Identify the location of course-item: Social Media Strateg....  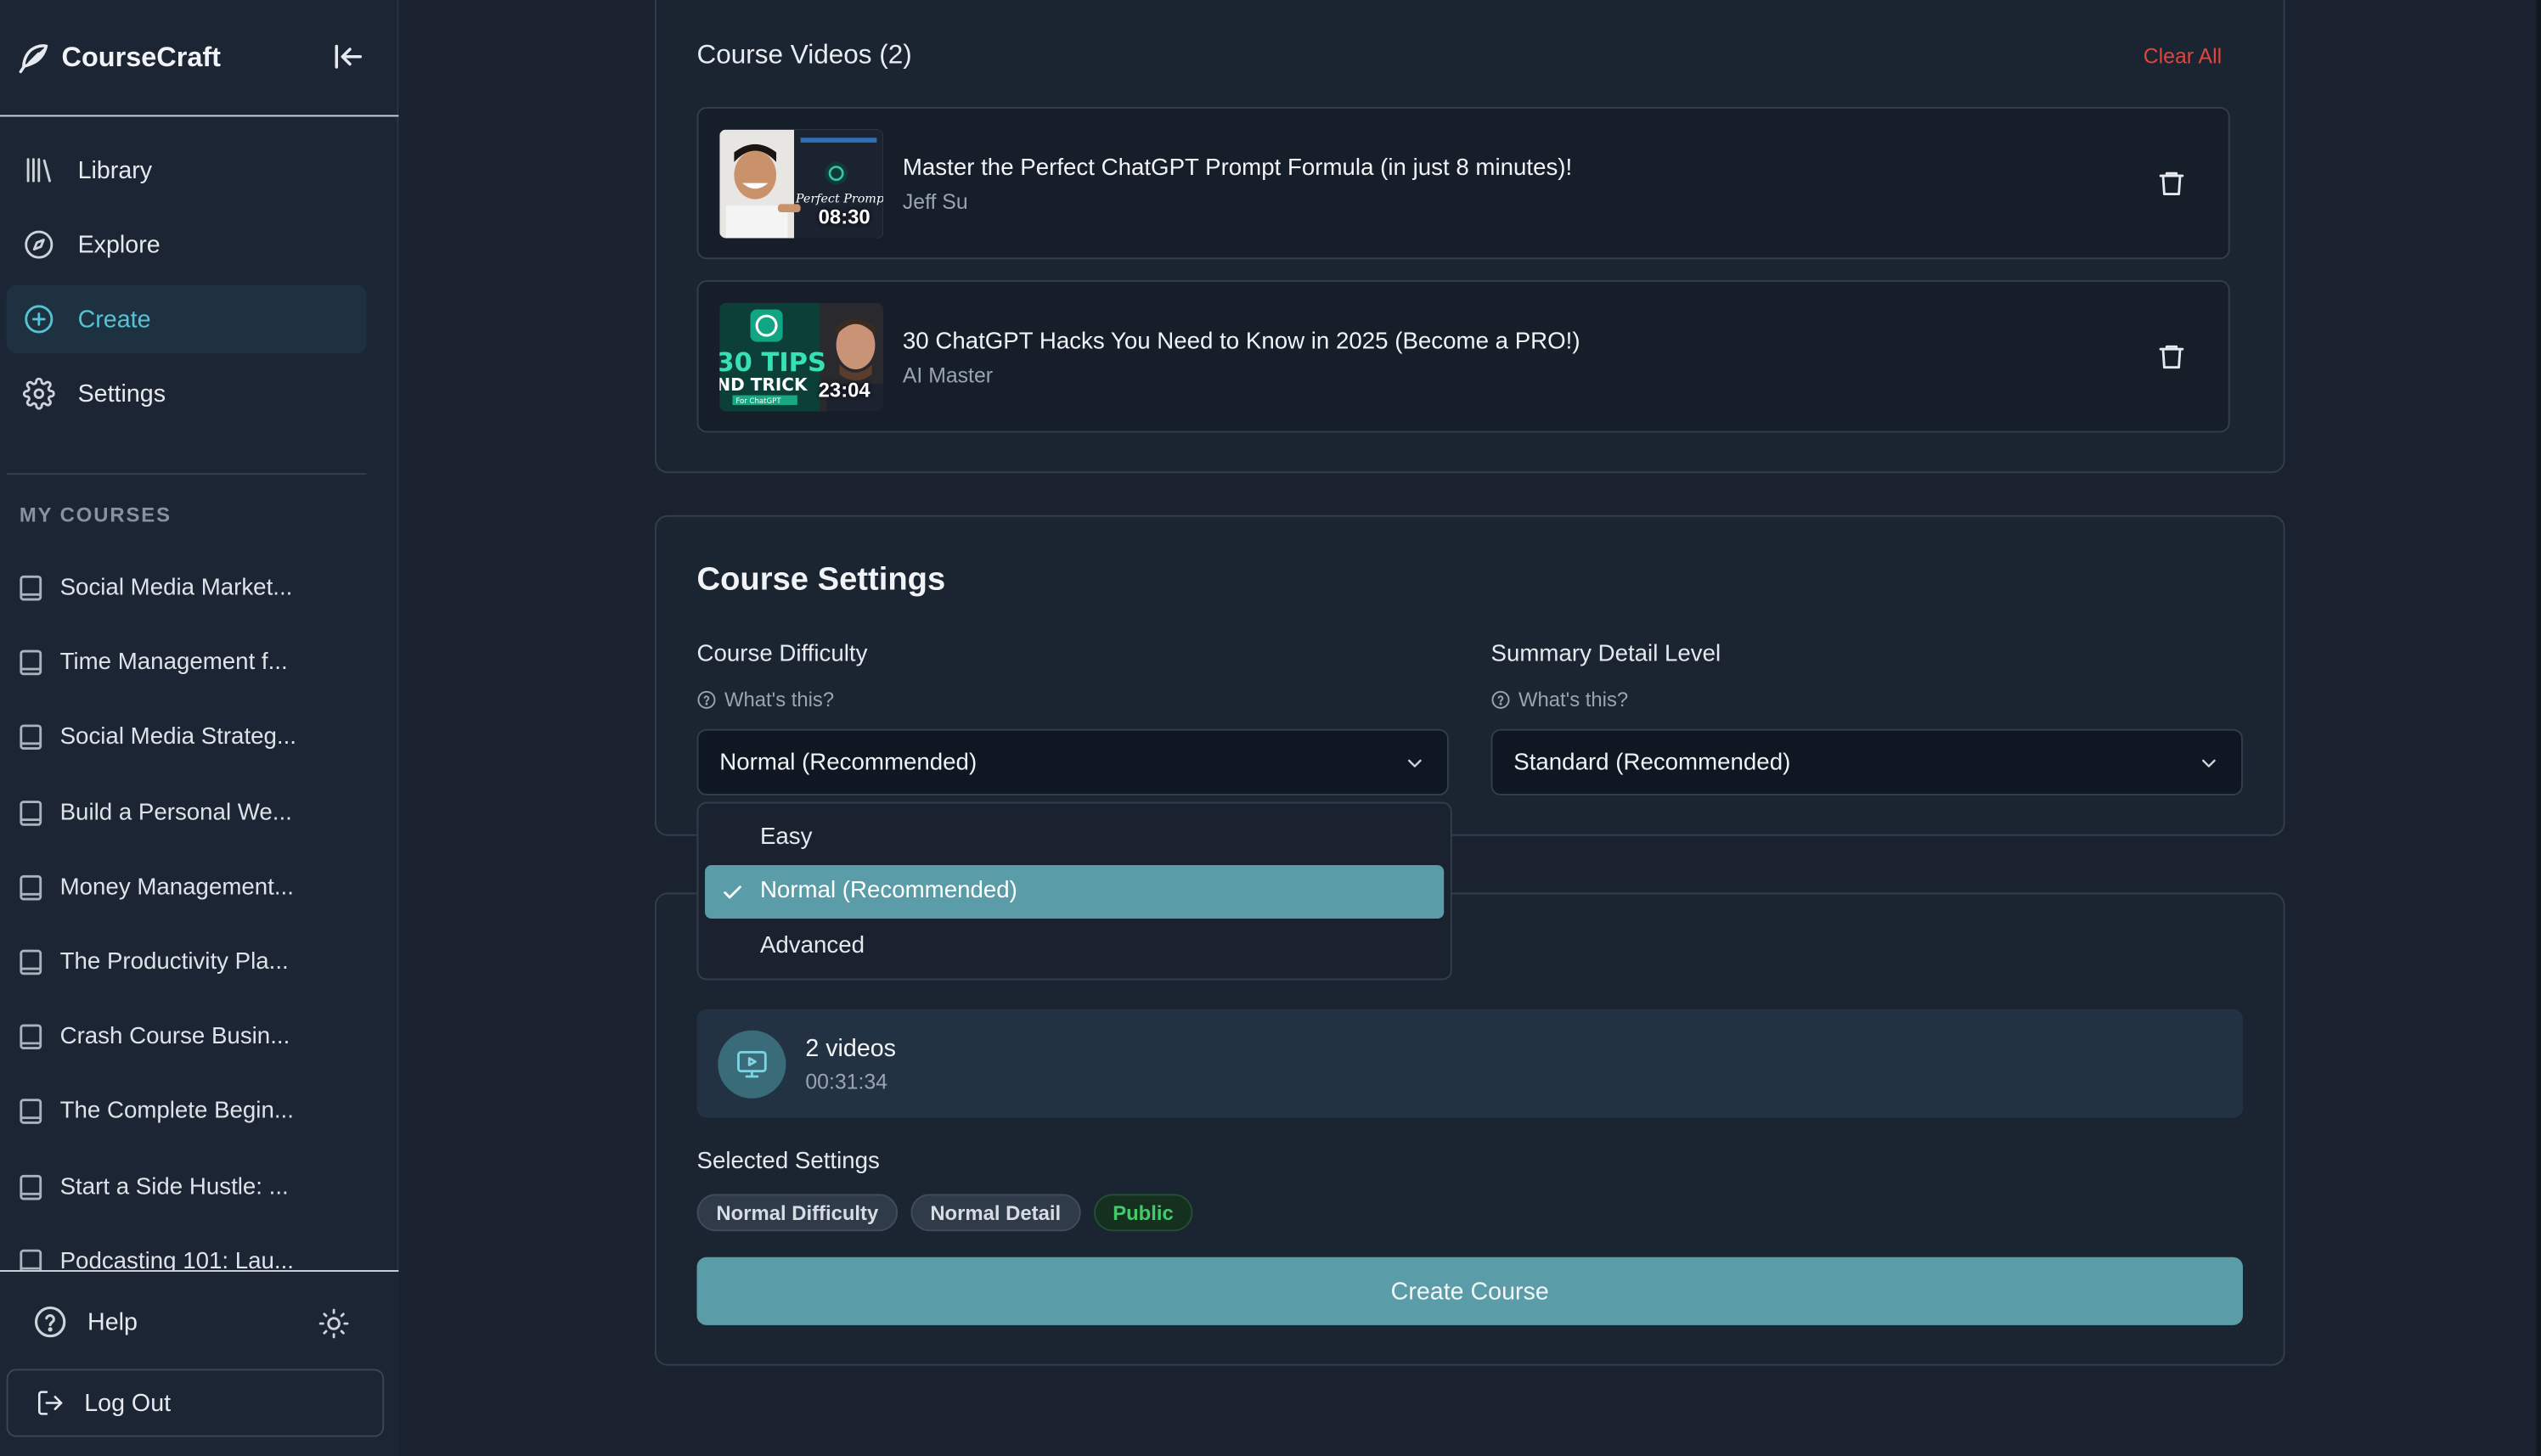
(198, 737).